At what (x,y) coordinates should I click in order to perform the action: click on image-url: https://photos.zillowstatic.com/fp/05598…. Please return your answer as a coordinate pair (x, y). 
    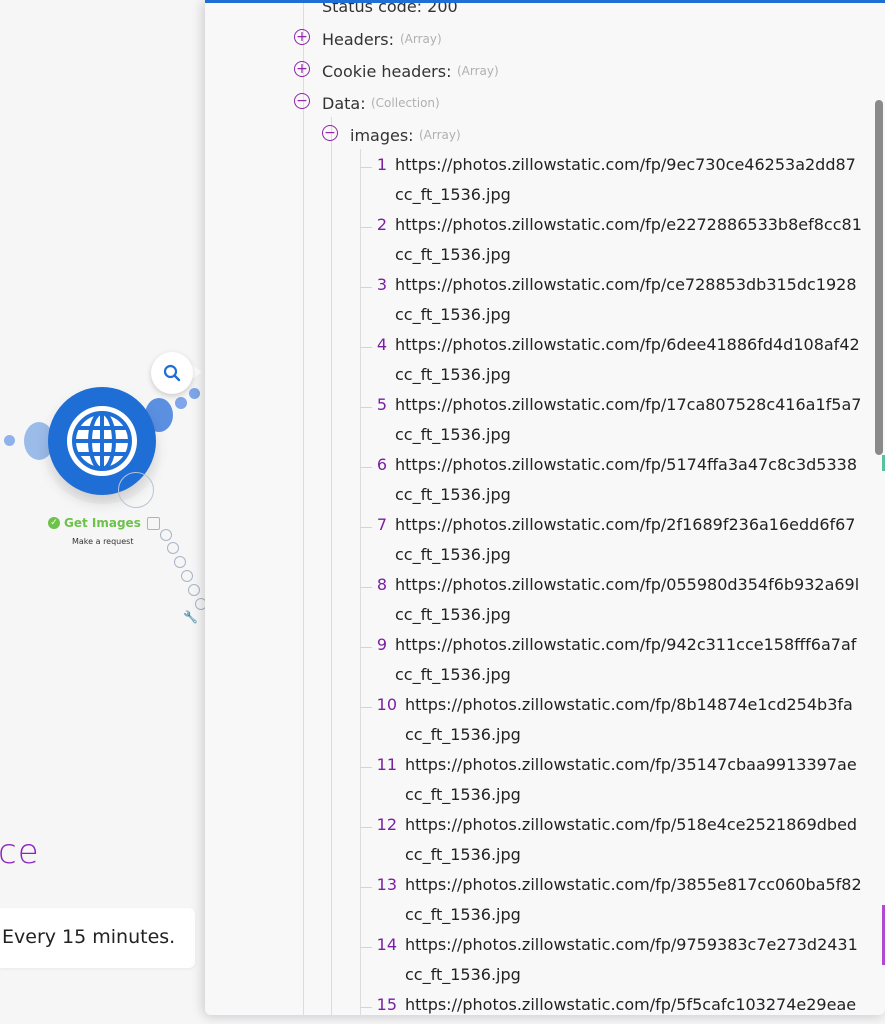
    Looking at the image, I should click on (627, 584).